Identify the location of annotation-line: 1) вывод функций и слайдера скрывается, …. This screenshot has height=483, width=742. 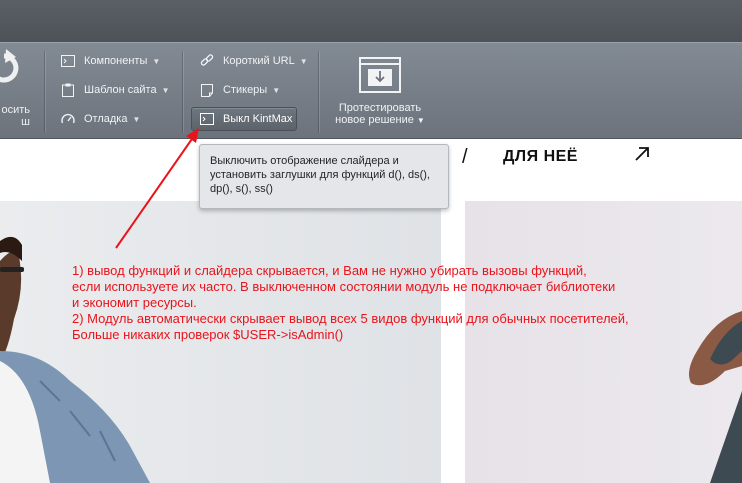
(329, 270).